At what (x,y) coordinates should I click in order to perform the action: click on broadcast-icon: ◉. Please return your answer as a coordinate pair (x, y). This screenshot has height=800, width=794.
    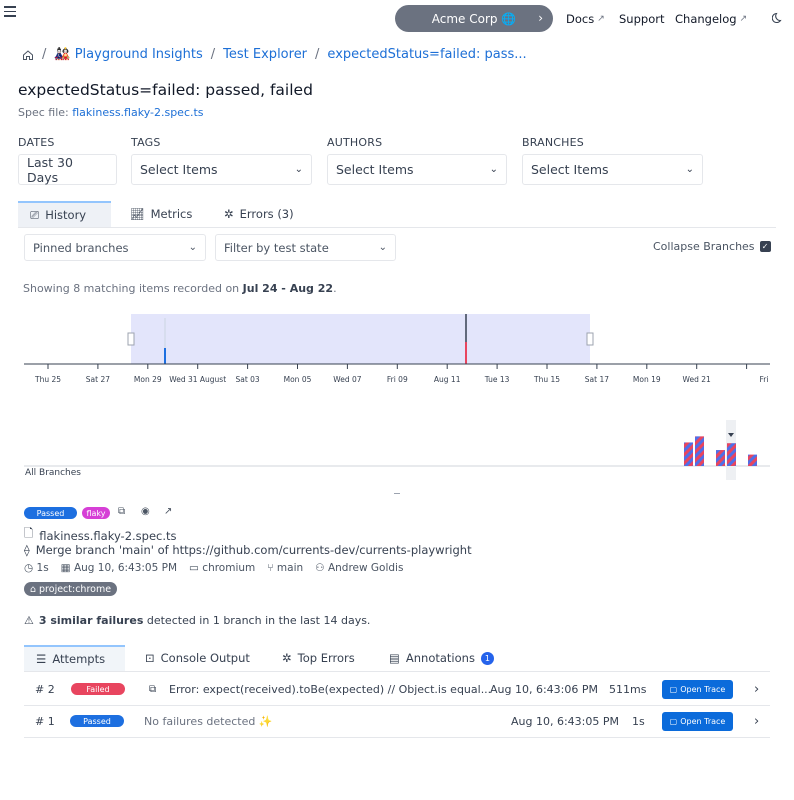
    Looking at the image, I should click on (145, 511).